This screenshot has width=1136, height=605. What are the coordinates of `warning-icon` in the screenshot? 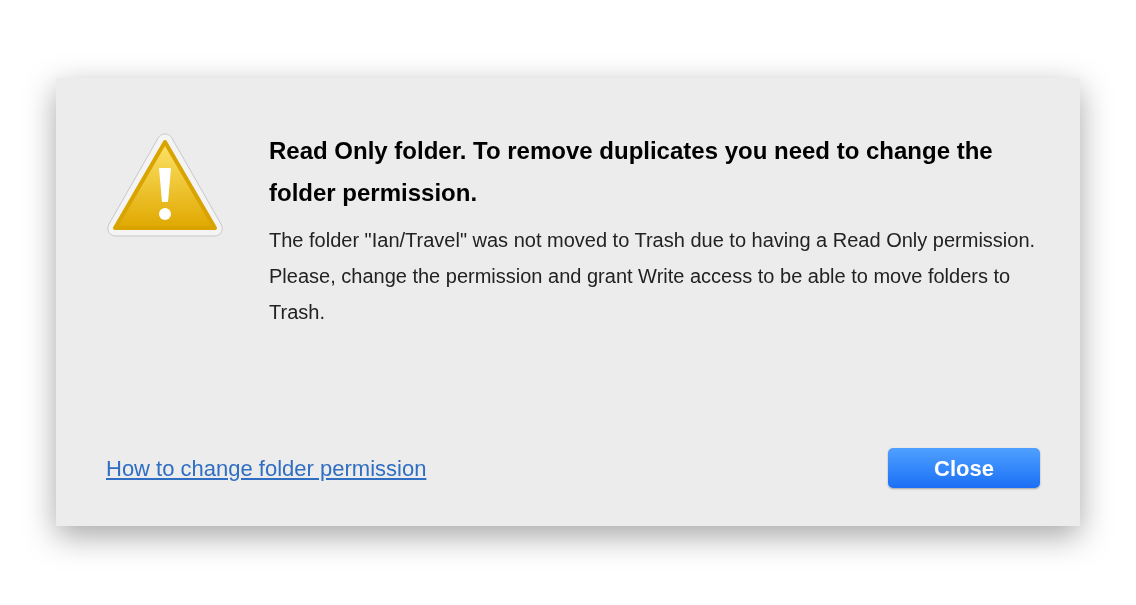 It's located at (165, 185).